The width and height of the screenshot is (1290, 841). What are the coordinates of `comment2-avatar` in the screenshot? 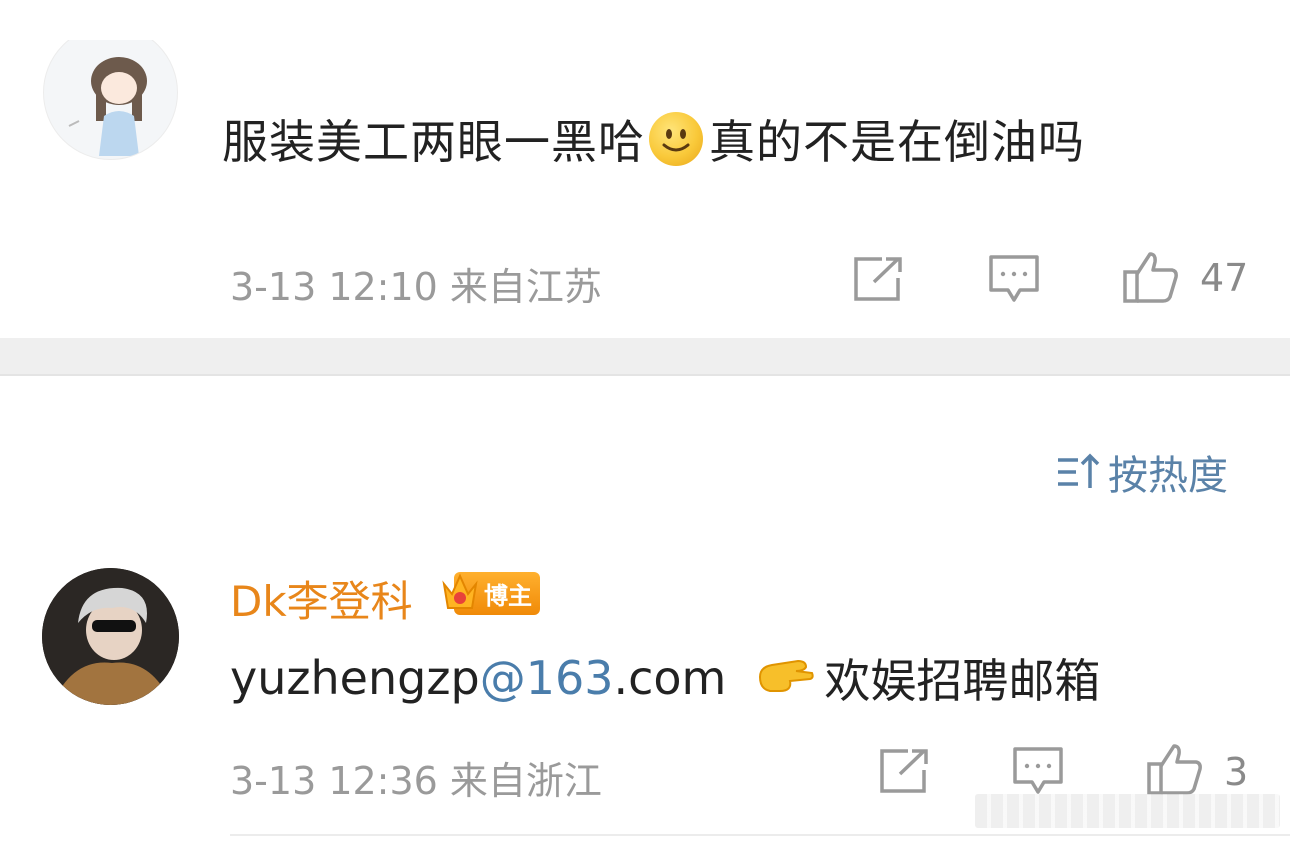 It's located at (110, 636).